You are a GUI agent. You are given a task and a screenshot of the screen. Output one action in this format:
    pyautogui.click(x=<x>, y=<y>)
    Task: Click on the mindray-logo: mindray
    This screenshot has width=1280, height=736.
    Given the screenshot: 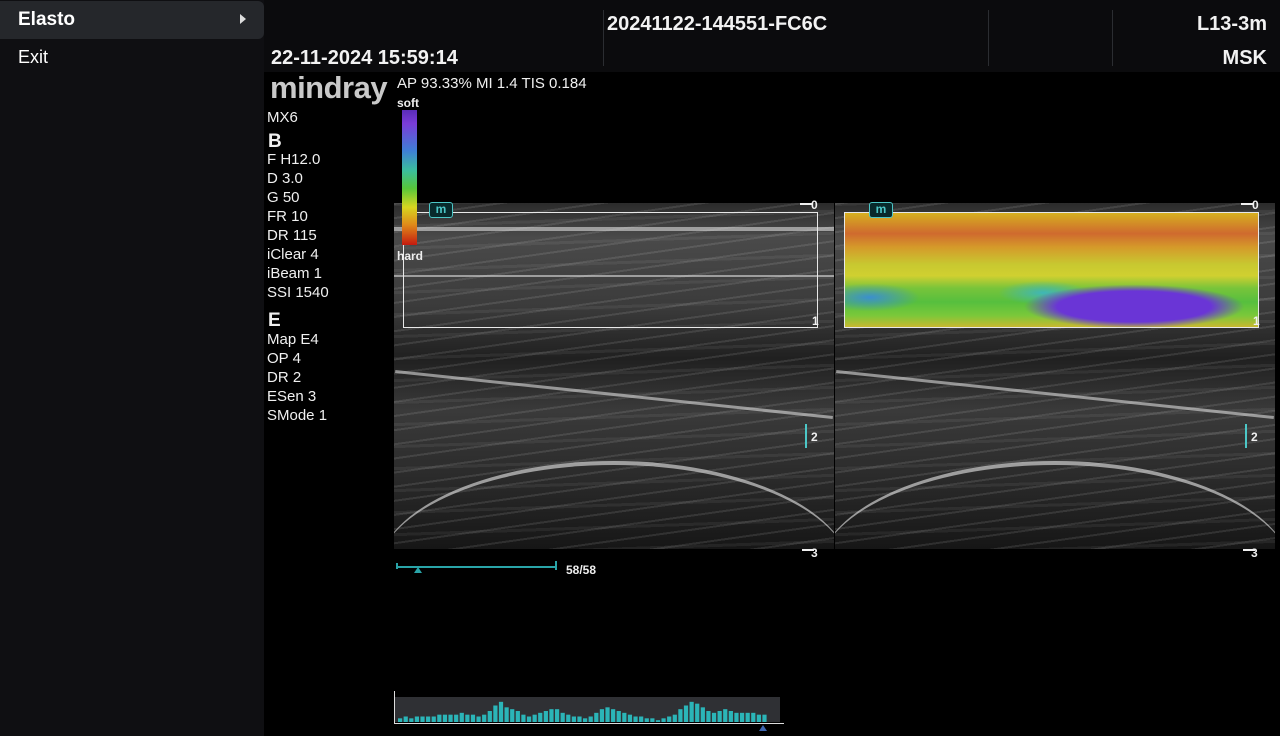 What is the action you would take?
    pyautogui.click(x=329, y=87)
    